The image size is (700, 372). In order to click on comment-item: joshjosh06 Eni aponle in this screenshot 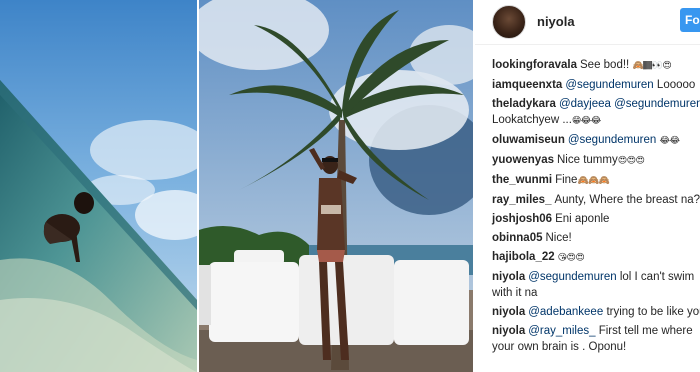, I will do `click(596, 219)`.